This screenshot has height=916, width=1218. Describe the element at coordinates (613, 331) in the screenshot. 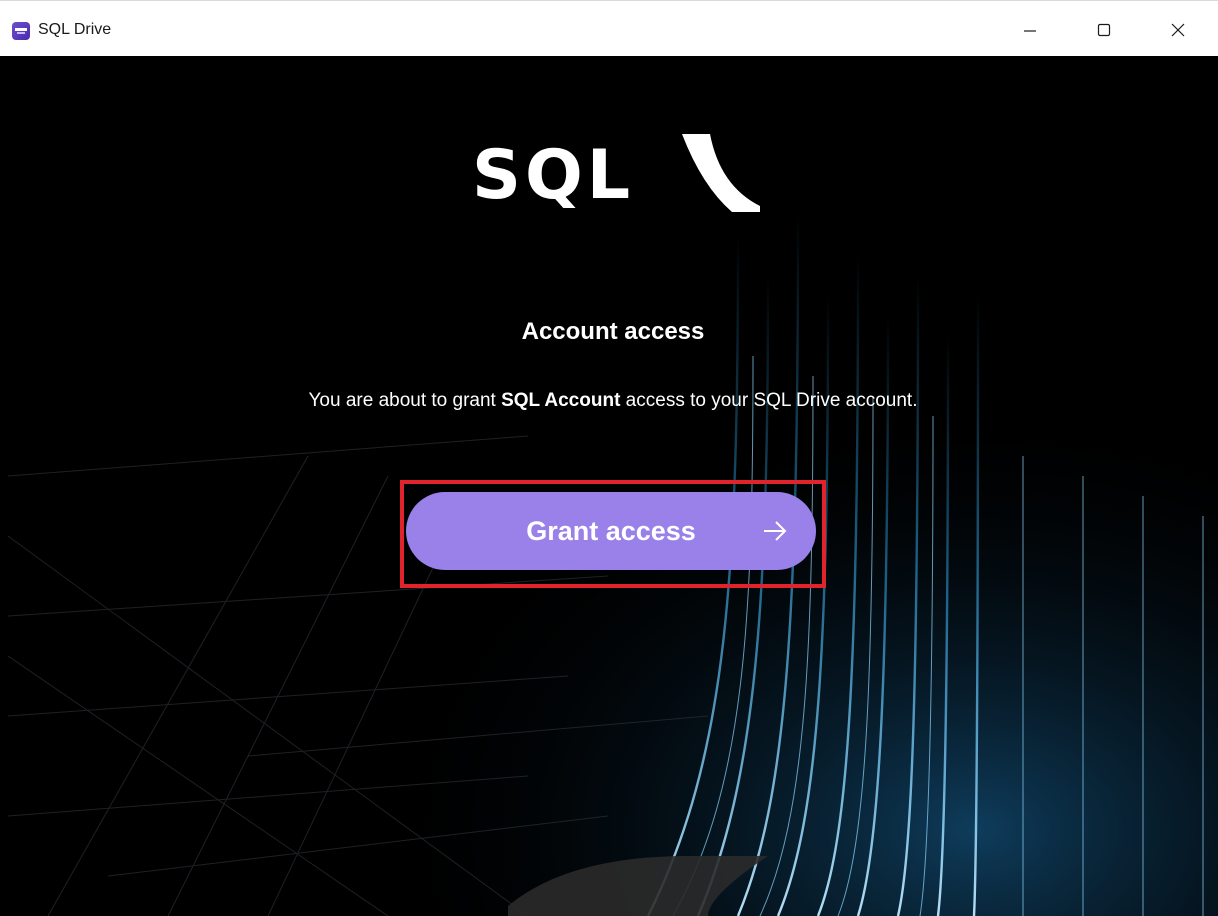

I see `page-heading: Account access` at that location.